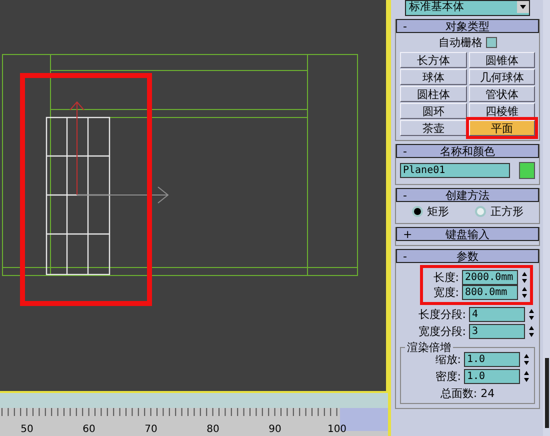 This screenshot has width=550, height=436. I want to click on radio-option: 正方形, so click(499, 211).